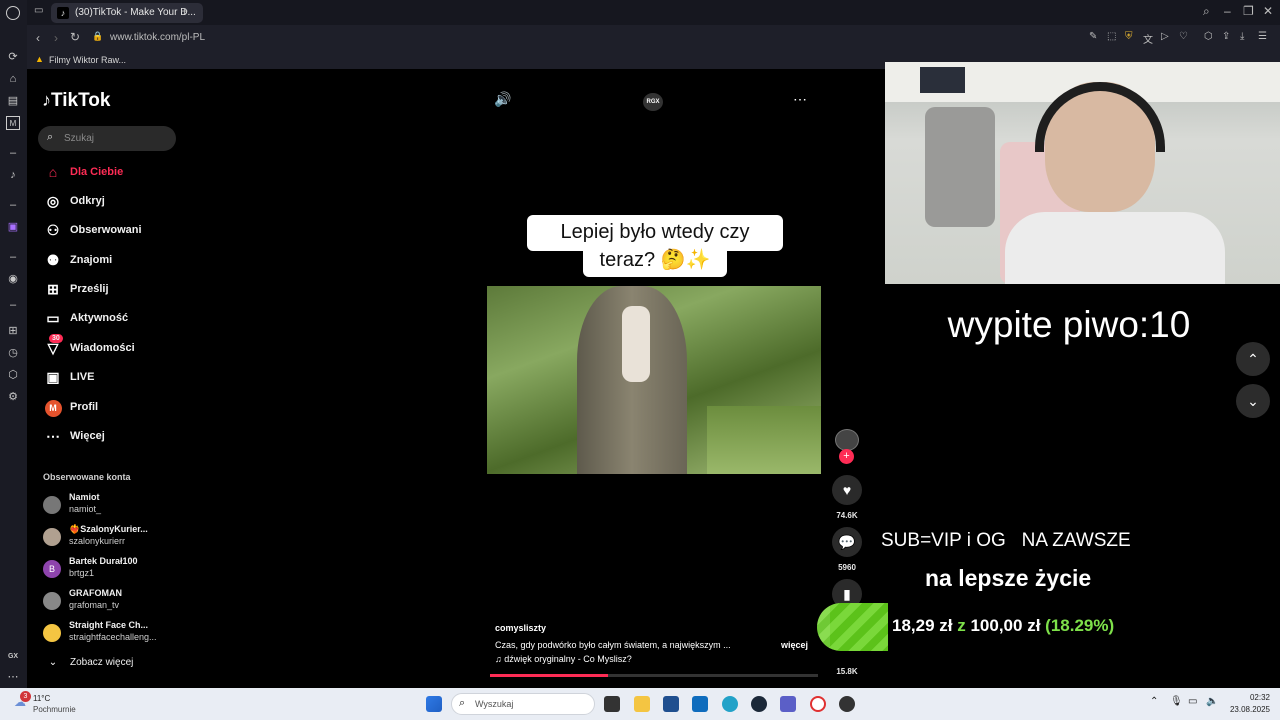  What do you see at coordinates (1192, 701) in the screenshot?
I see `network-icon: ▭` at bounding box center [1192, 701].